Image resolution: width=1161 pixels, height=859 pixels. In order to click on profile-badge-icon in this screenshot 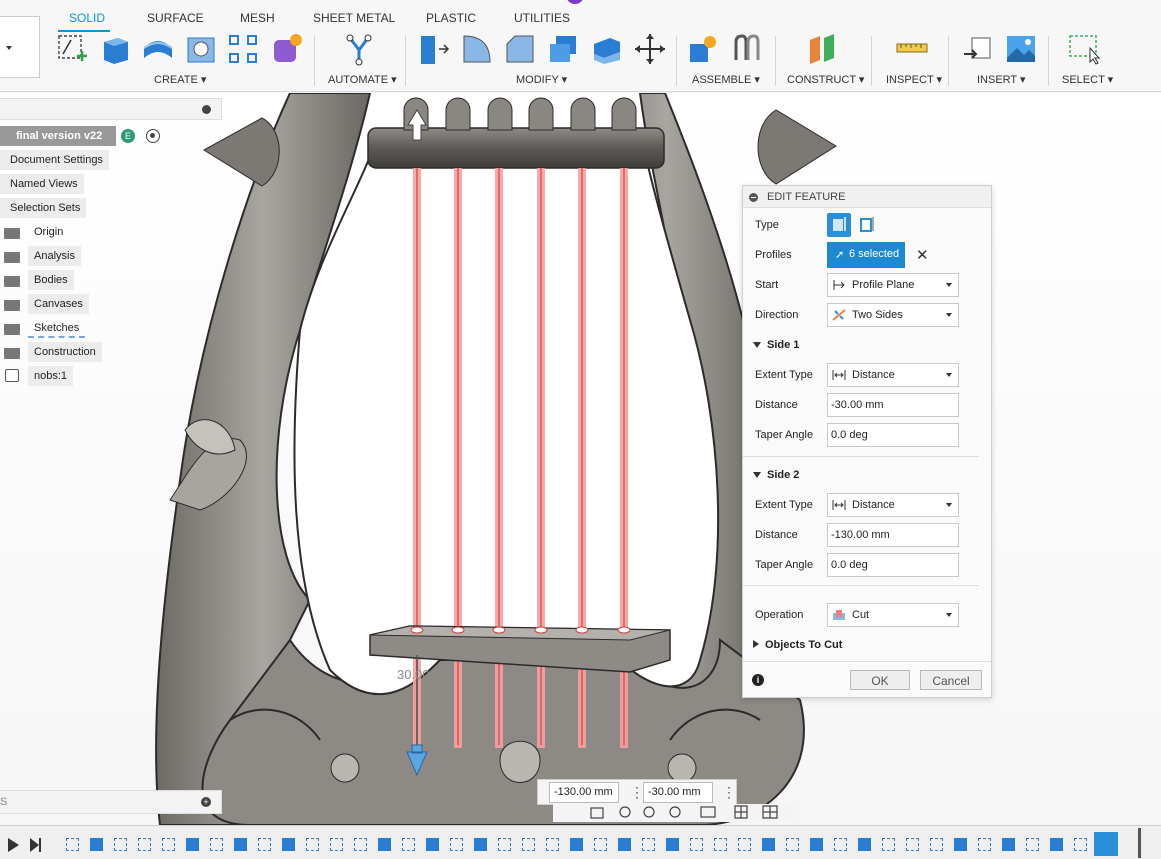, I will do `click(575, 2)`.